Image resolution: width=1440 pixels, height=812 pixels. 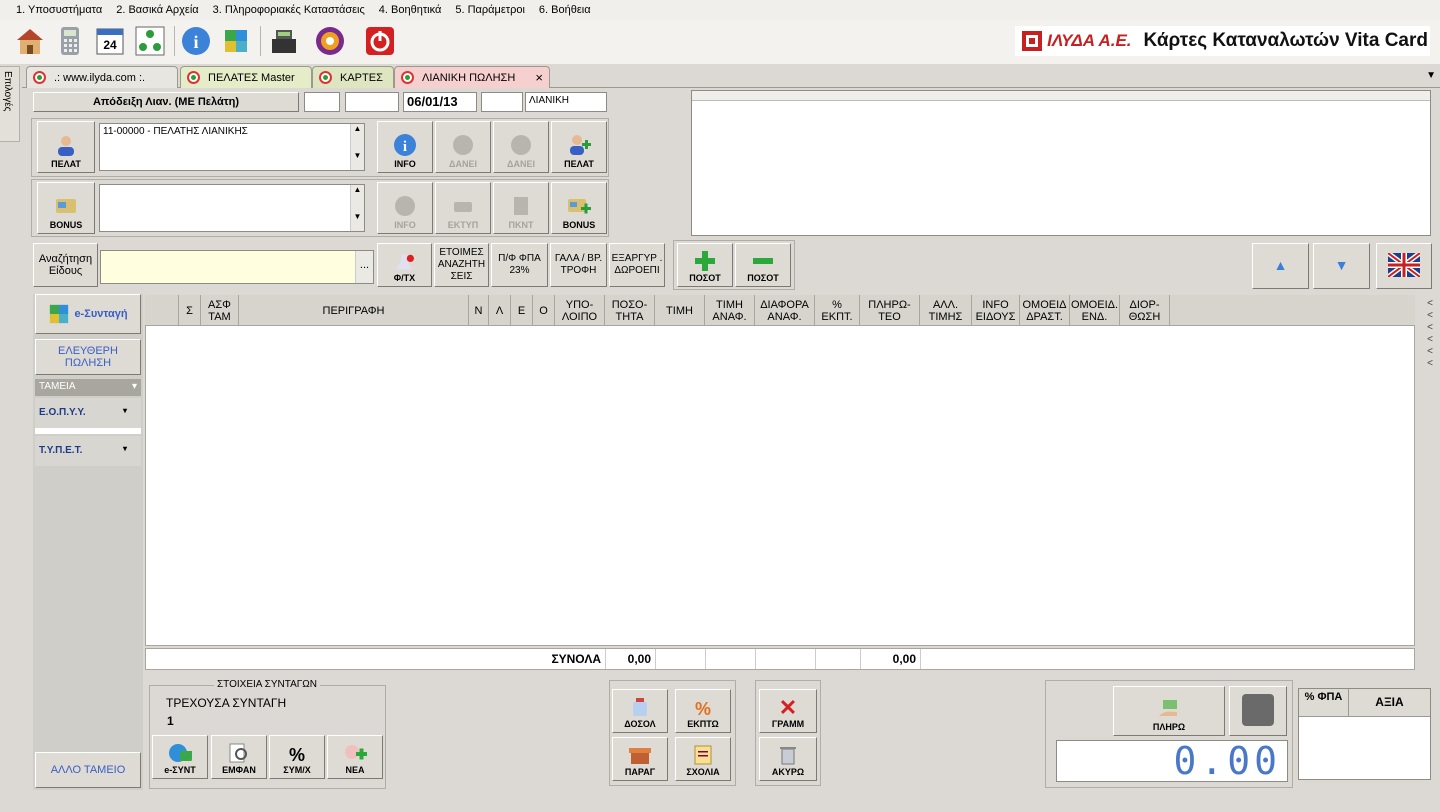 What do you see at coordinates (461, 265) in the screenshot?
I see `ready-searches-button: ΕΤΟΙΜΕΣ ΑΝΑΖΗΤΗ ΣΕΙΣ` at bounding box center [461, 265].